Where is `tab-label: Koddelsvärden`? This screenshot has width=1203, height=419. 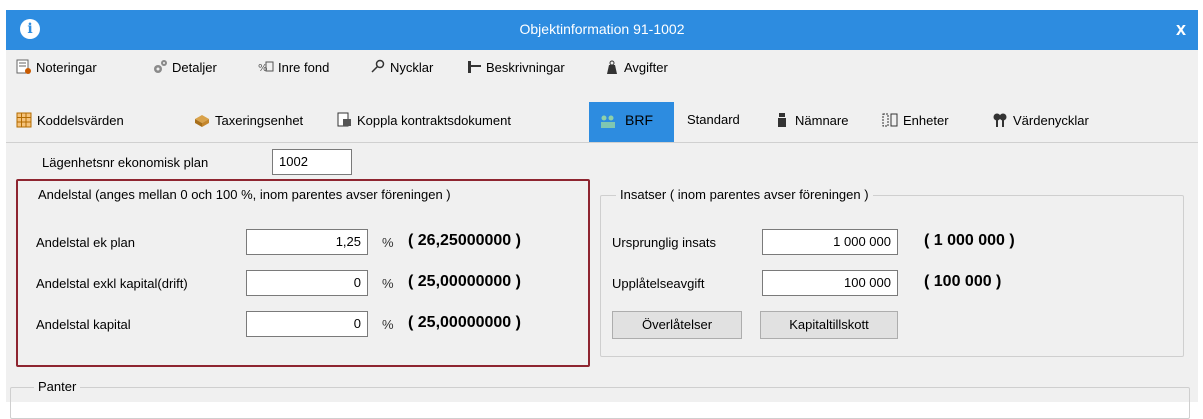 tab-label: Koddelsvärden is located at coordinates (80, 120).